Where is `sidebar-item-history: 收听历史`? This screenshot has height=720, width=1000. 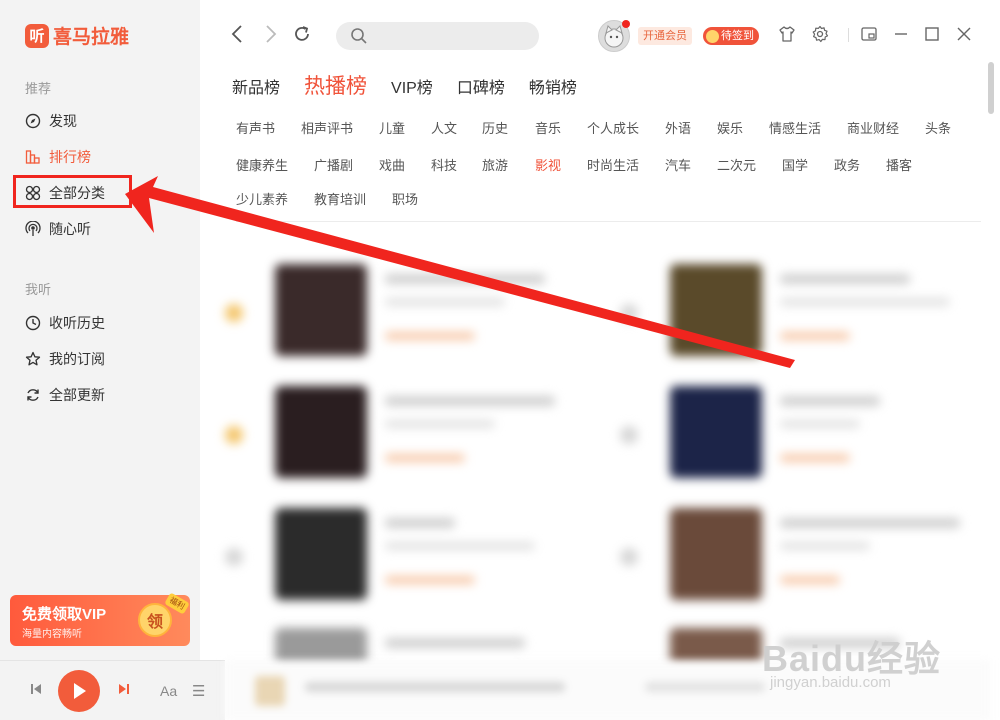
sidebar-item-history: 收听历史 is located at coordinates (64, 323).